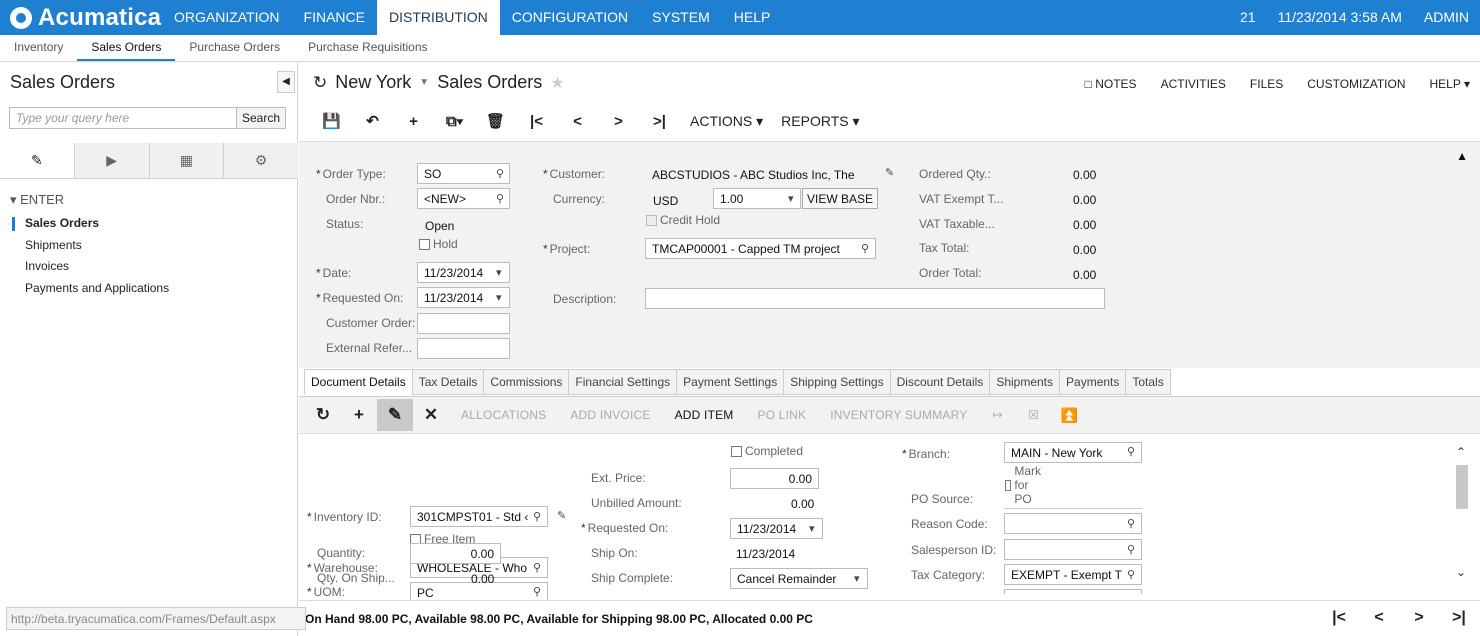  Describe the element at coordinates (261, 118) in the screenshot. I see `search-button: Search` at that location.